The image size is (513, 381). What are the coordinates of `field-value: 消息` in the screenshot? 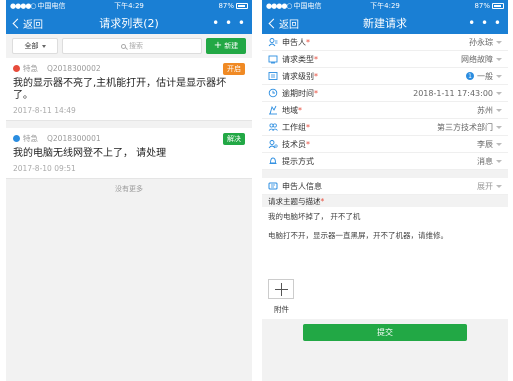 It's located at (489, 161).